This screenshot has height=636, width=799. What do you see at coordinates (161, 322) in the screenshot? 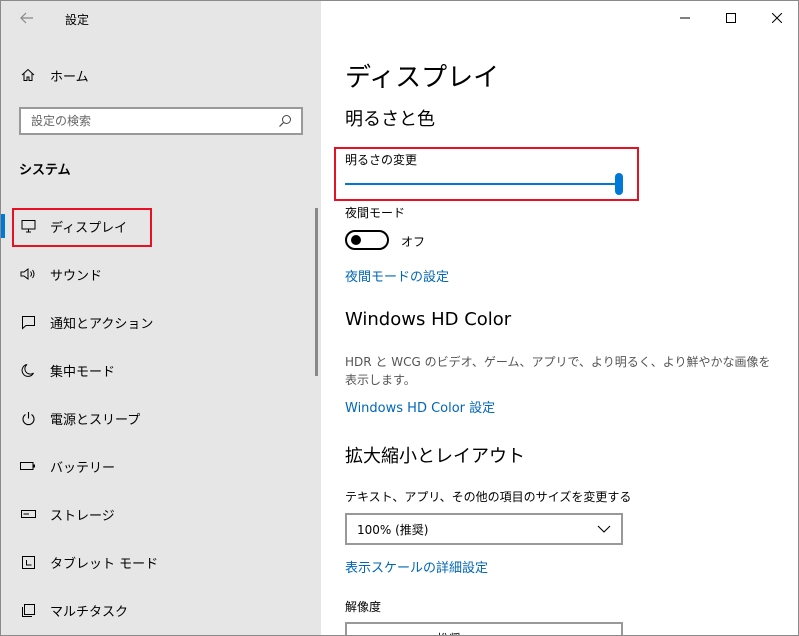
I see `sidebar-item-notifications: 通知とアクション` at bounding box center [161, 322].